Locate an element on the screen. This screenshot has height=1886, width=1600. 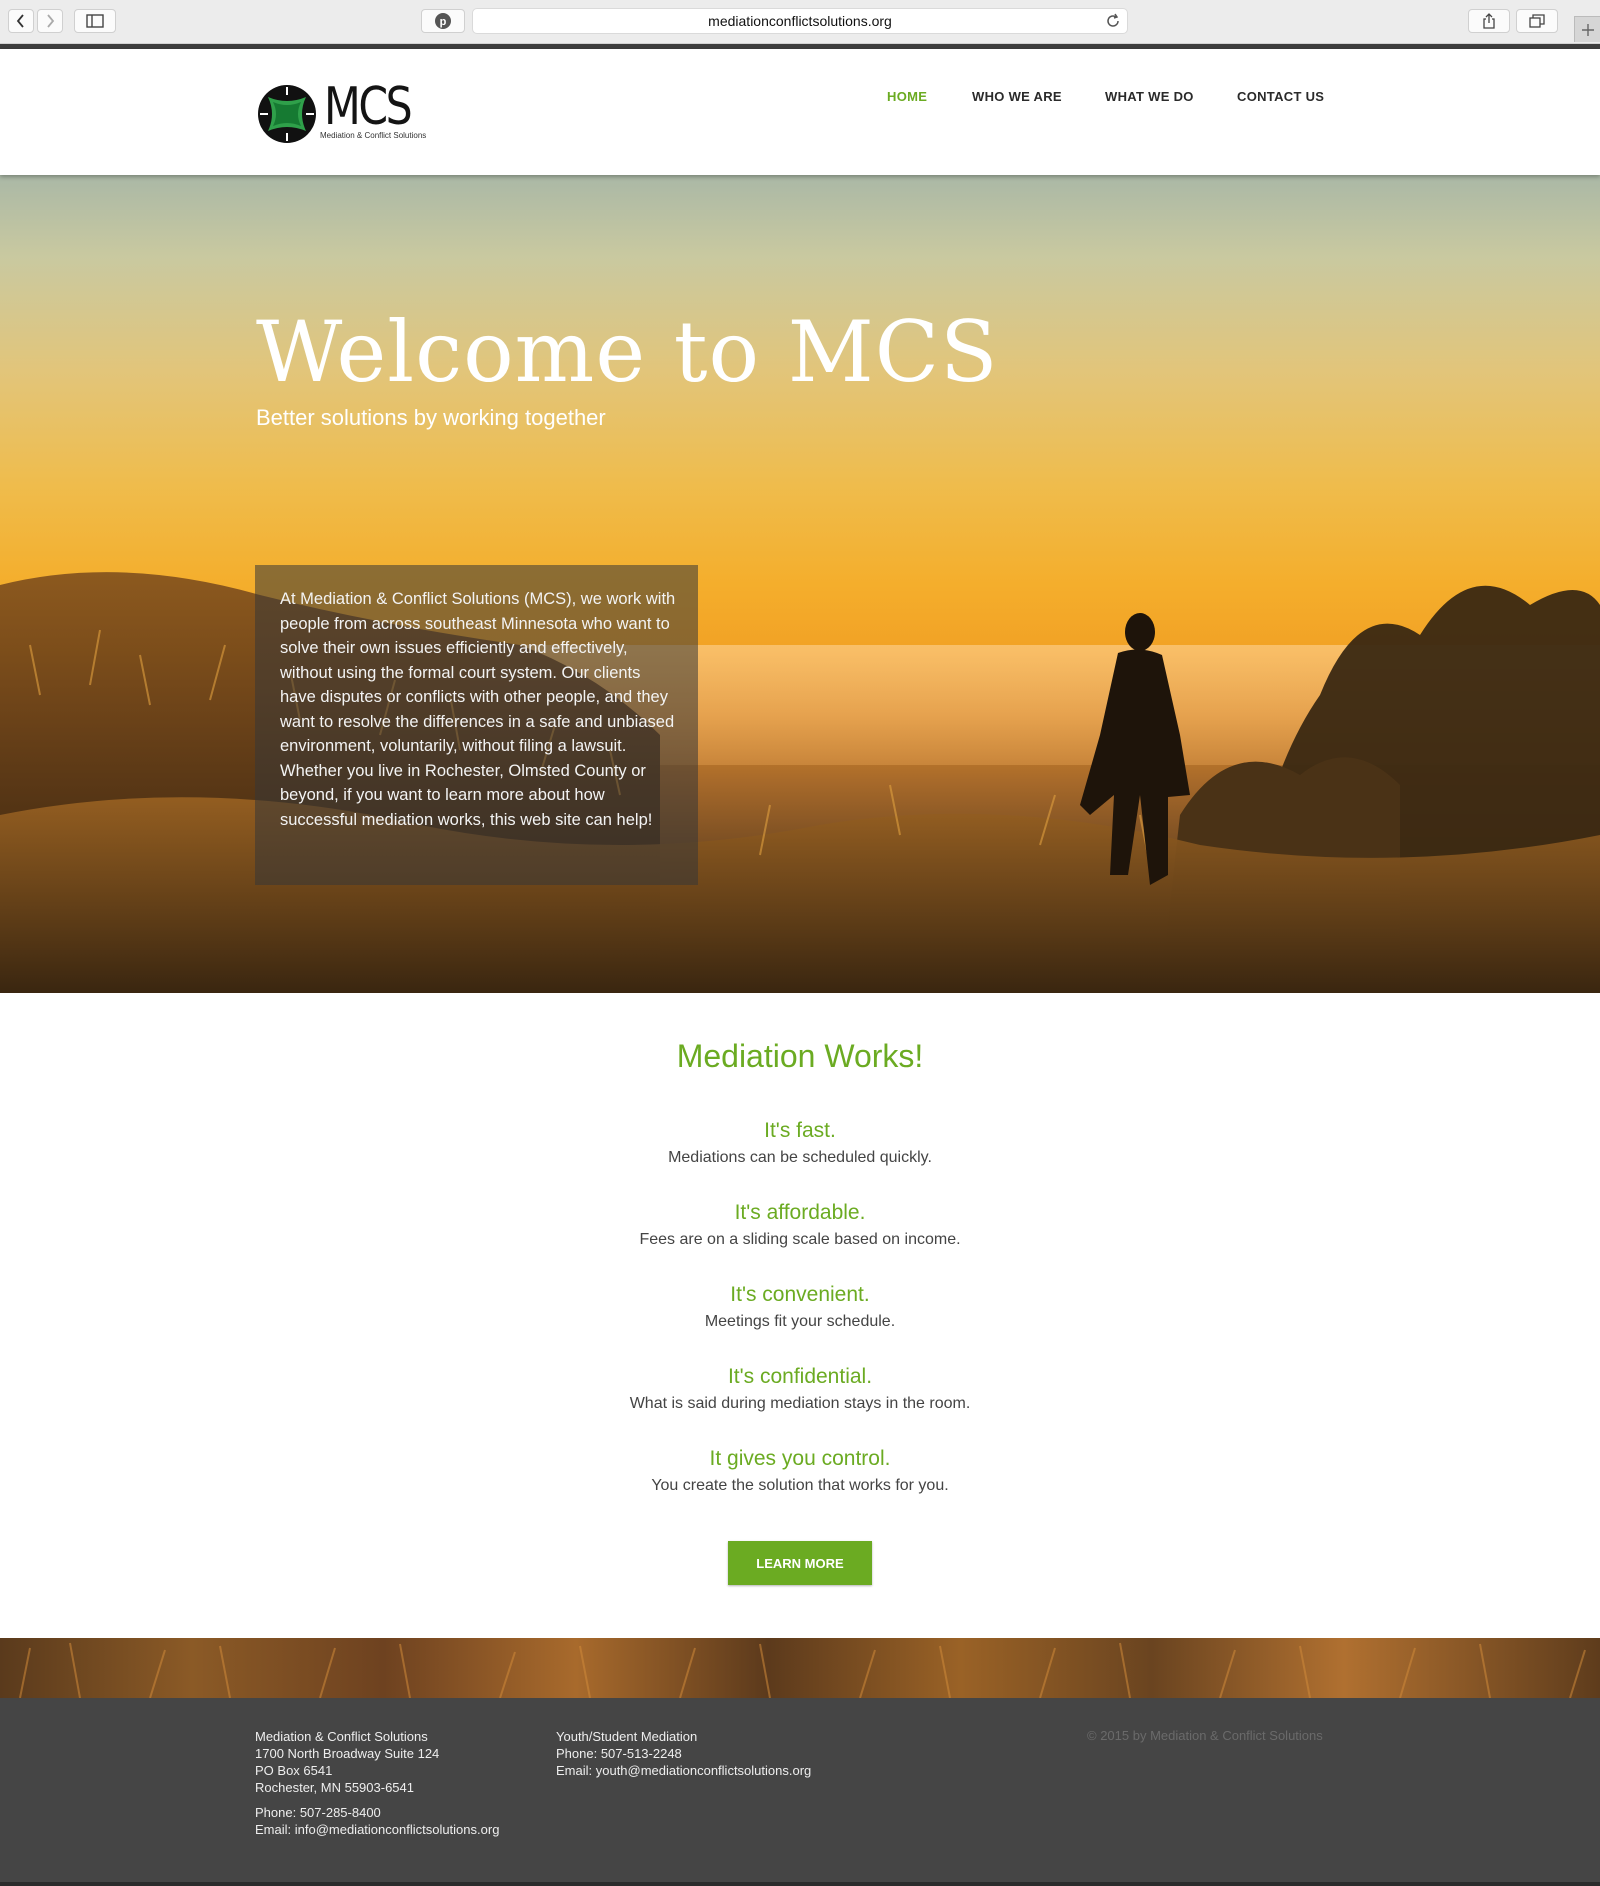
decorative-grass-strip is located at coordinates (800, 1668).